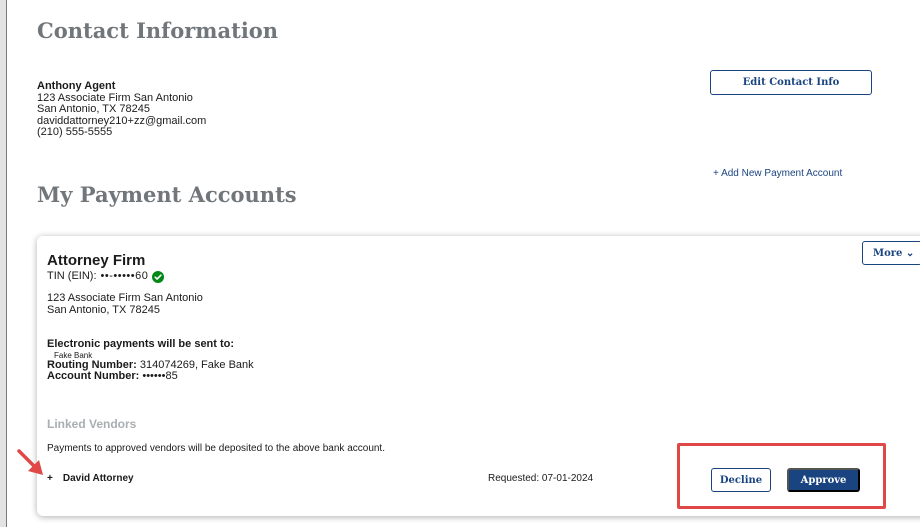 This screenshot has width=920, height=527. I want to click on account-name: Attorney Firm, so click(96, 260).